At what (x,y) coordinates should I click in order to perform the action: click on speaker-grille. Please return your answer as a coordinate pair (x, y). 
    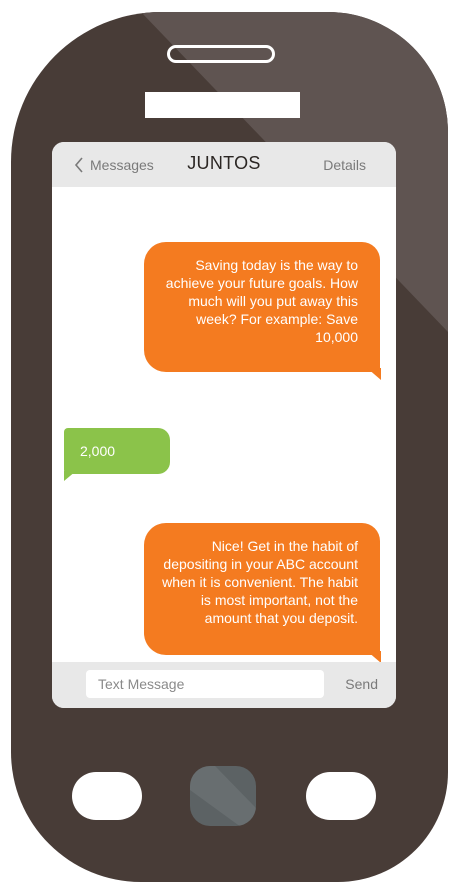
    Looking at the image, I should click on (221, 54).